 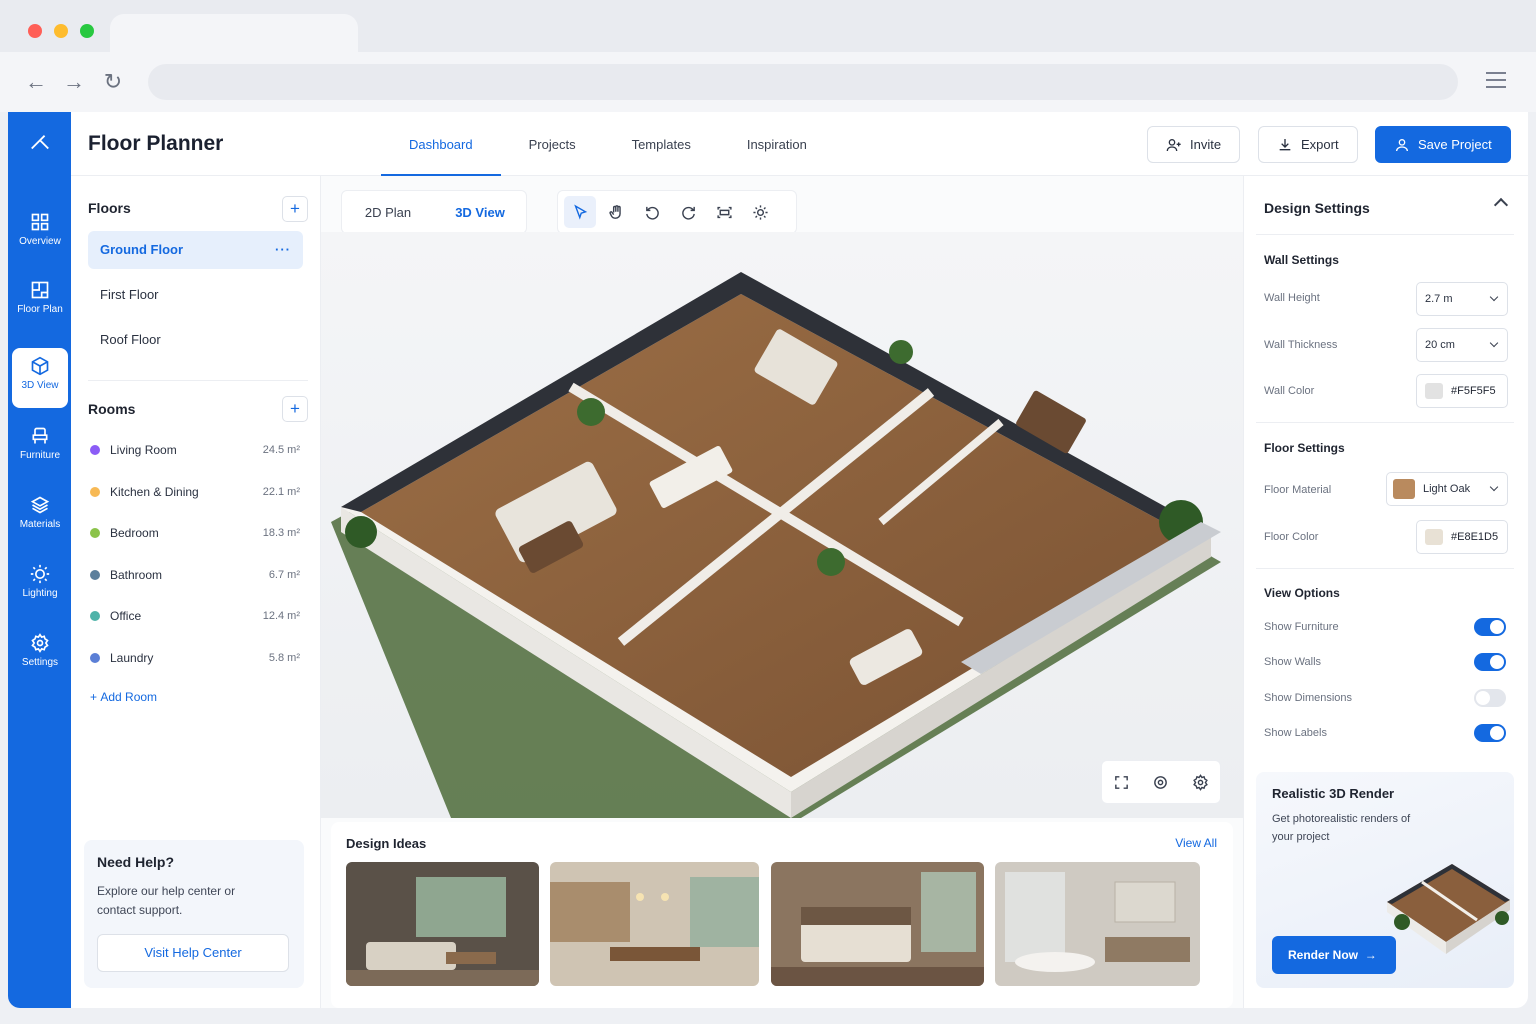 I want to click on browser-nav-row: ← → ↻, so click(x=768, y=82).